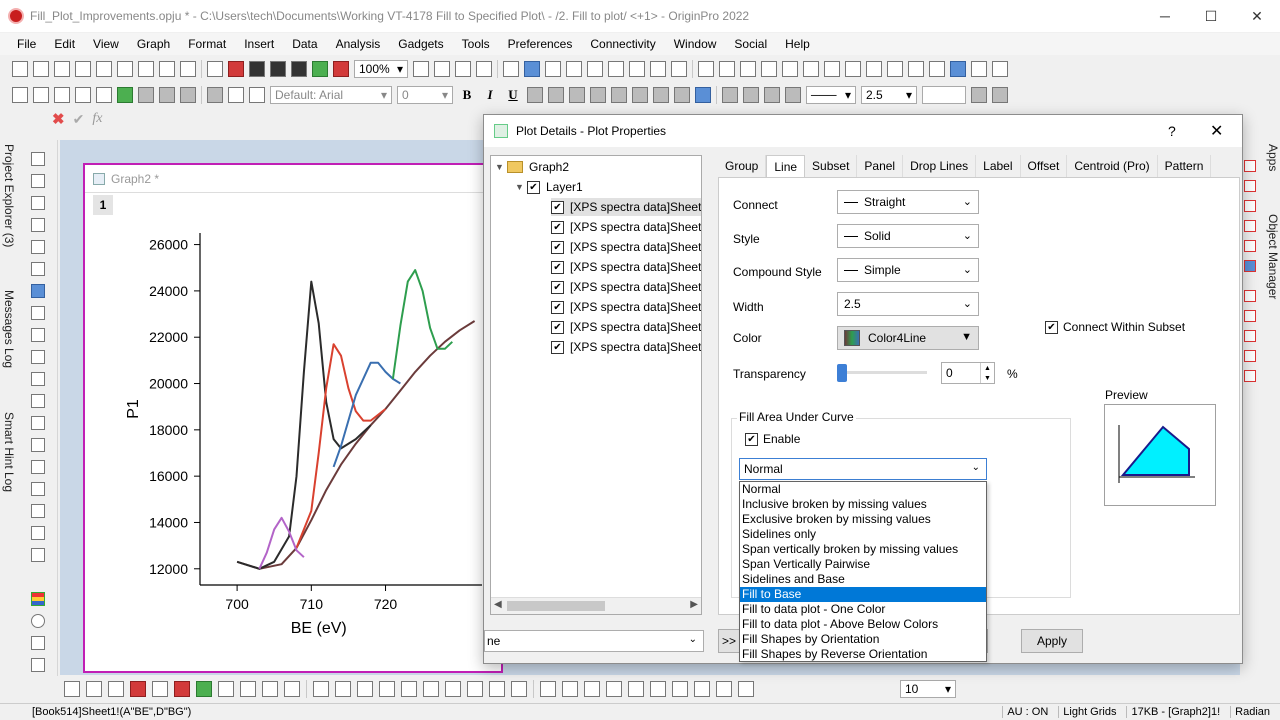  What do you see at coordinates (727, 69) in the screenshot?
I see `sum-icon` at bounding box center [727, 69].